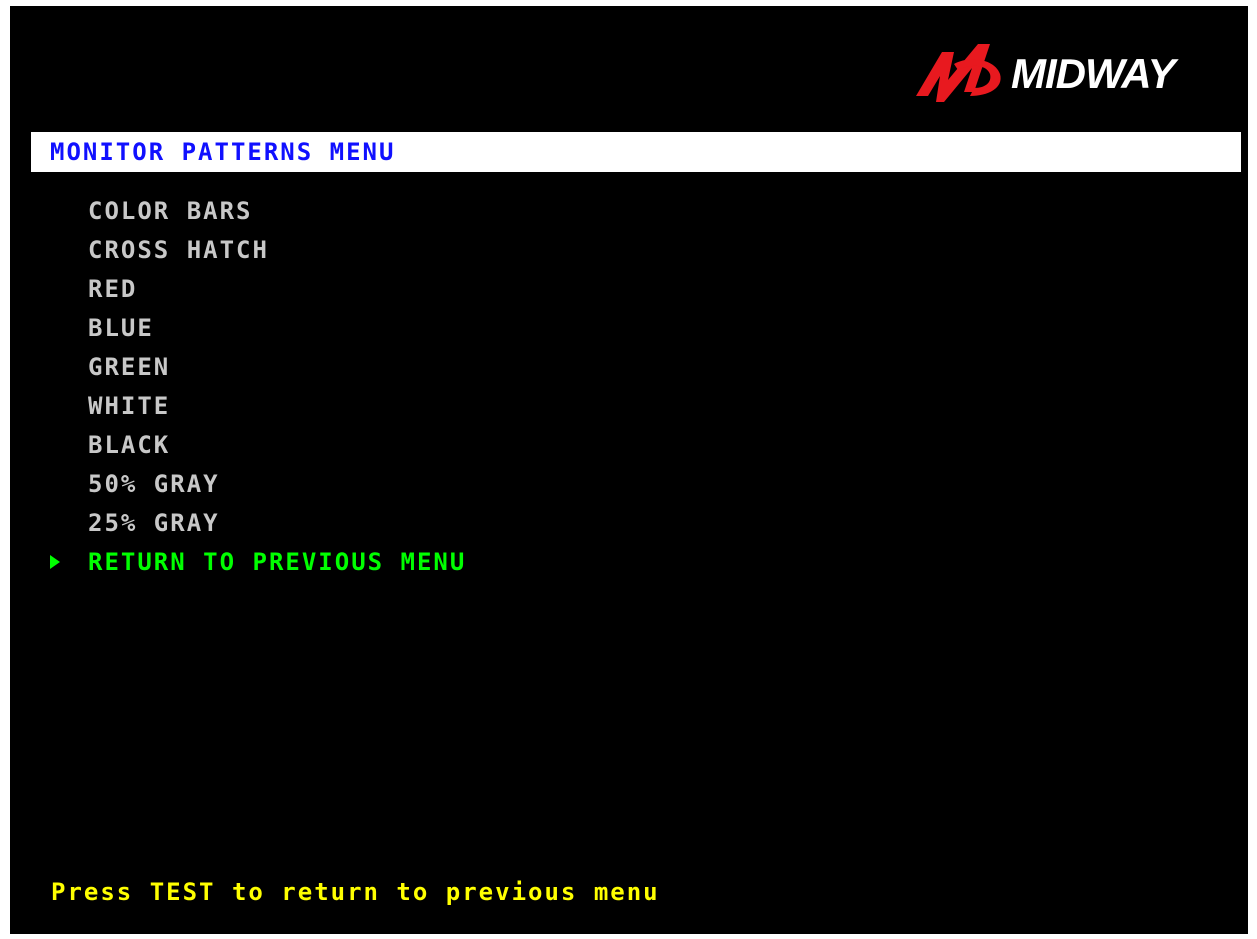 The width and height of the screenshot is (1257, 939). What do you see at coordinates (360, 215) in the screenshot?
I see `menu-item: COLOR BARS` at bounding box center [360, 215].